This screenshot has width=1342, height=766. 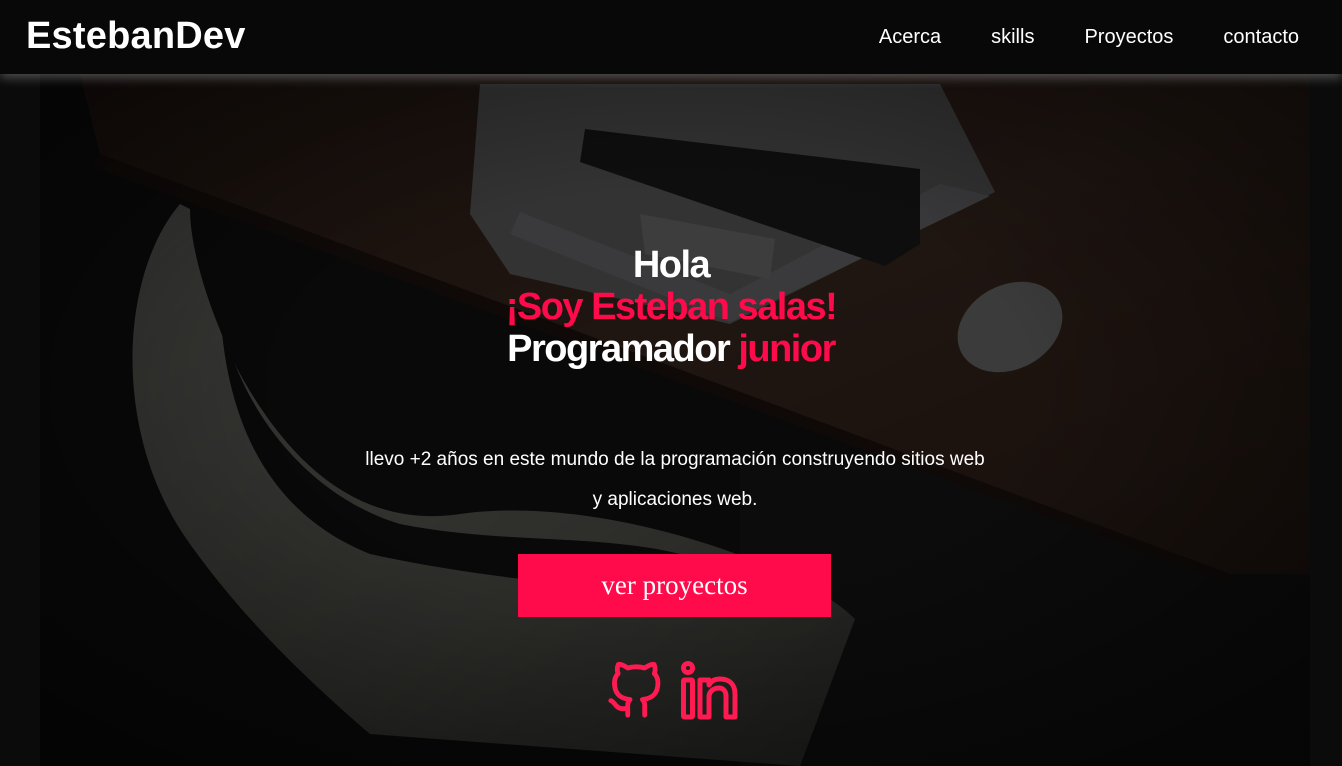 What do you see at coordinates (674, 693) in the screenshot?
I see `social-links` at bounding box center [674, 693].